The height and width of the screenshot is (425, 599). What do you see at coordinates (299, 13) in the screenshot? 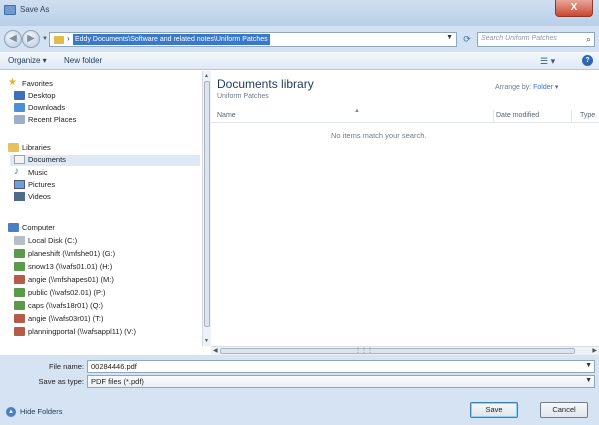
I see `title-bar: Save As X` at bounding box center [299, 13].